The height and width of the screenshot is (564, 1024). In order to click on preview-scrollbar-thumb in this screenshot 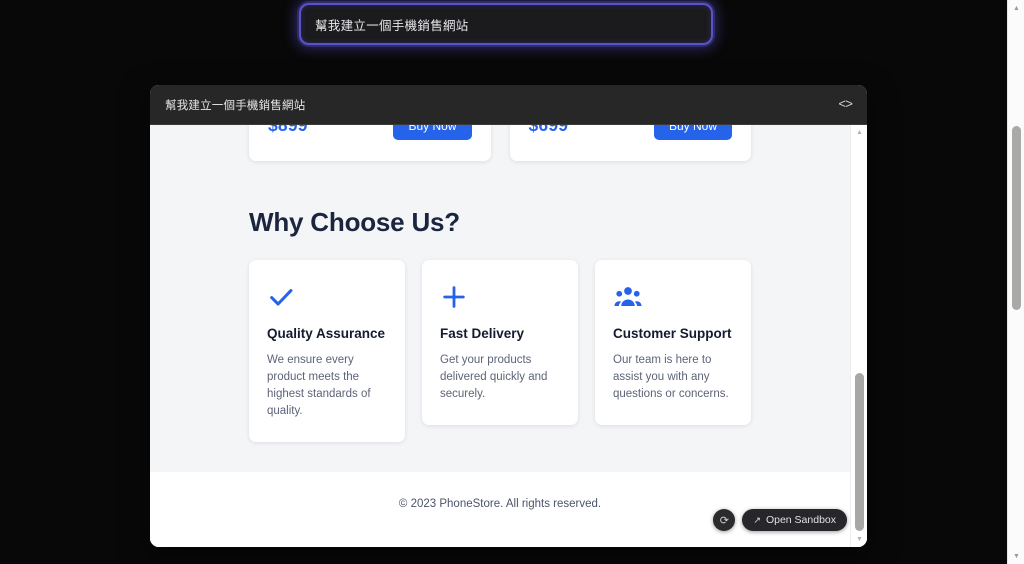, I will do `click(859, 452)`.